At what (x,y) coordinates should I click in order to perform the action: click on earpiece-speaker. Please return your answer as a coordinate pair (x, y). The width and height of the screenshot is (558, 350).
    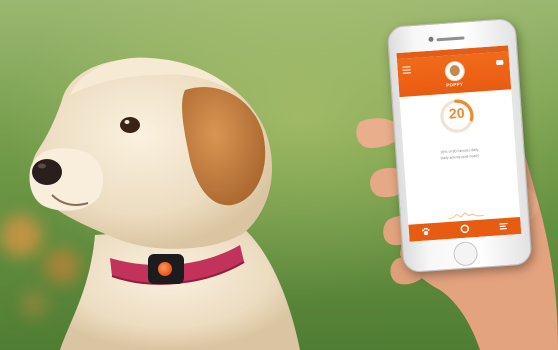
    Looking at the image, I should click on (450, 39).